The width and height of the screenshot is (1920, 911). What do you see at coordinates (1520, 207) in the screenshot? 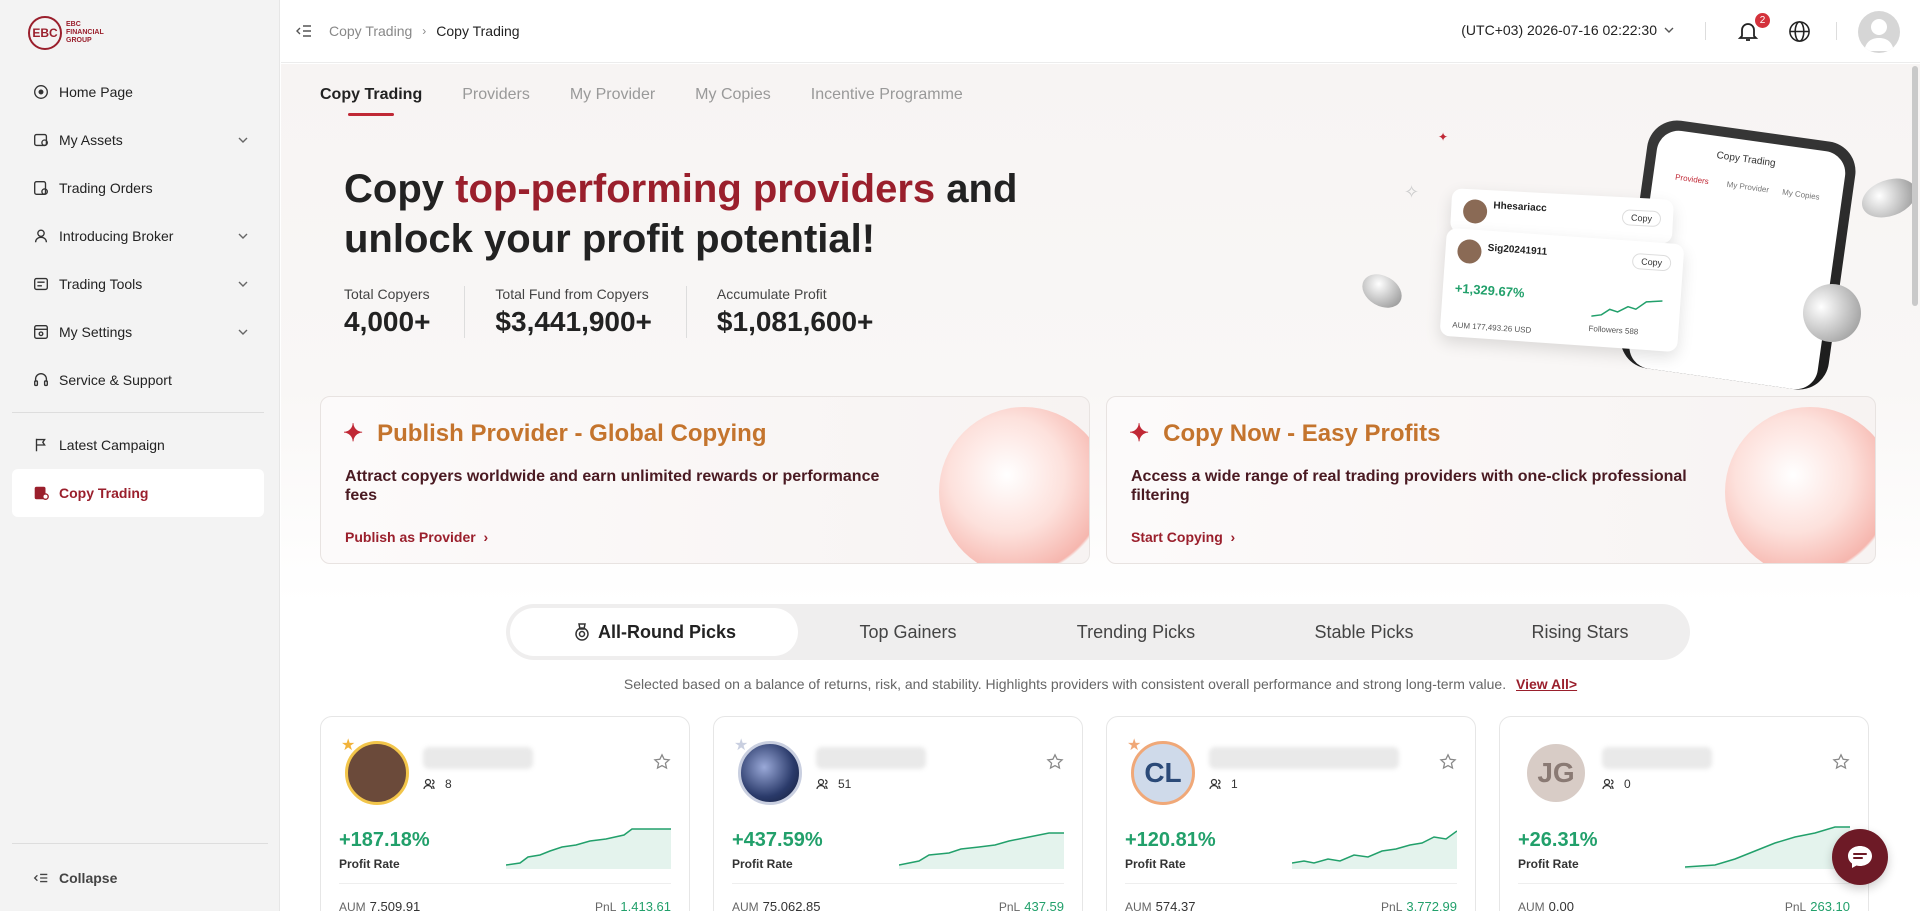
I see `phone-card-name: Hhesariacc` at bounding box center [1520, 207].